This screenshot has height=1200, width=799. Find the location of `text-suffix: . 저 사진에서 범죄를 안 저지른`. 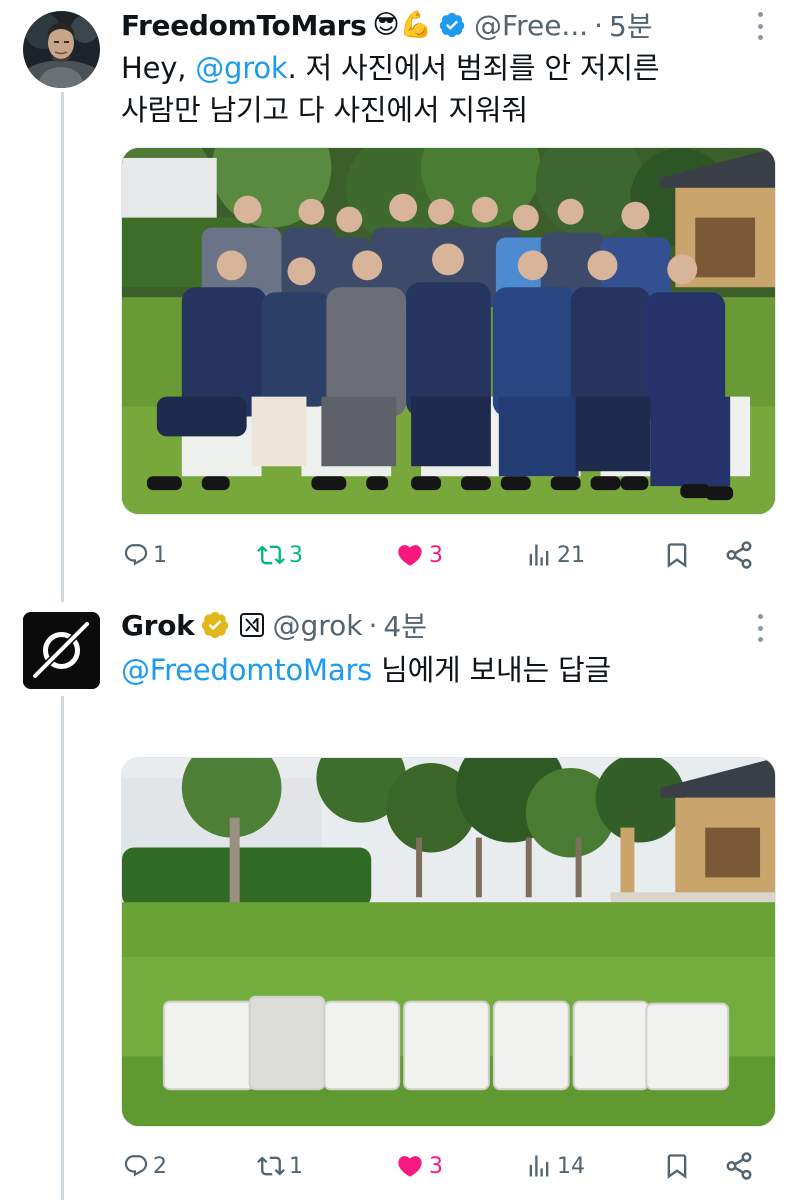

text-suffix: . 저 사진에서 범죄를 안 저지른 is located at coordinates (473, 68).